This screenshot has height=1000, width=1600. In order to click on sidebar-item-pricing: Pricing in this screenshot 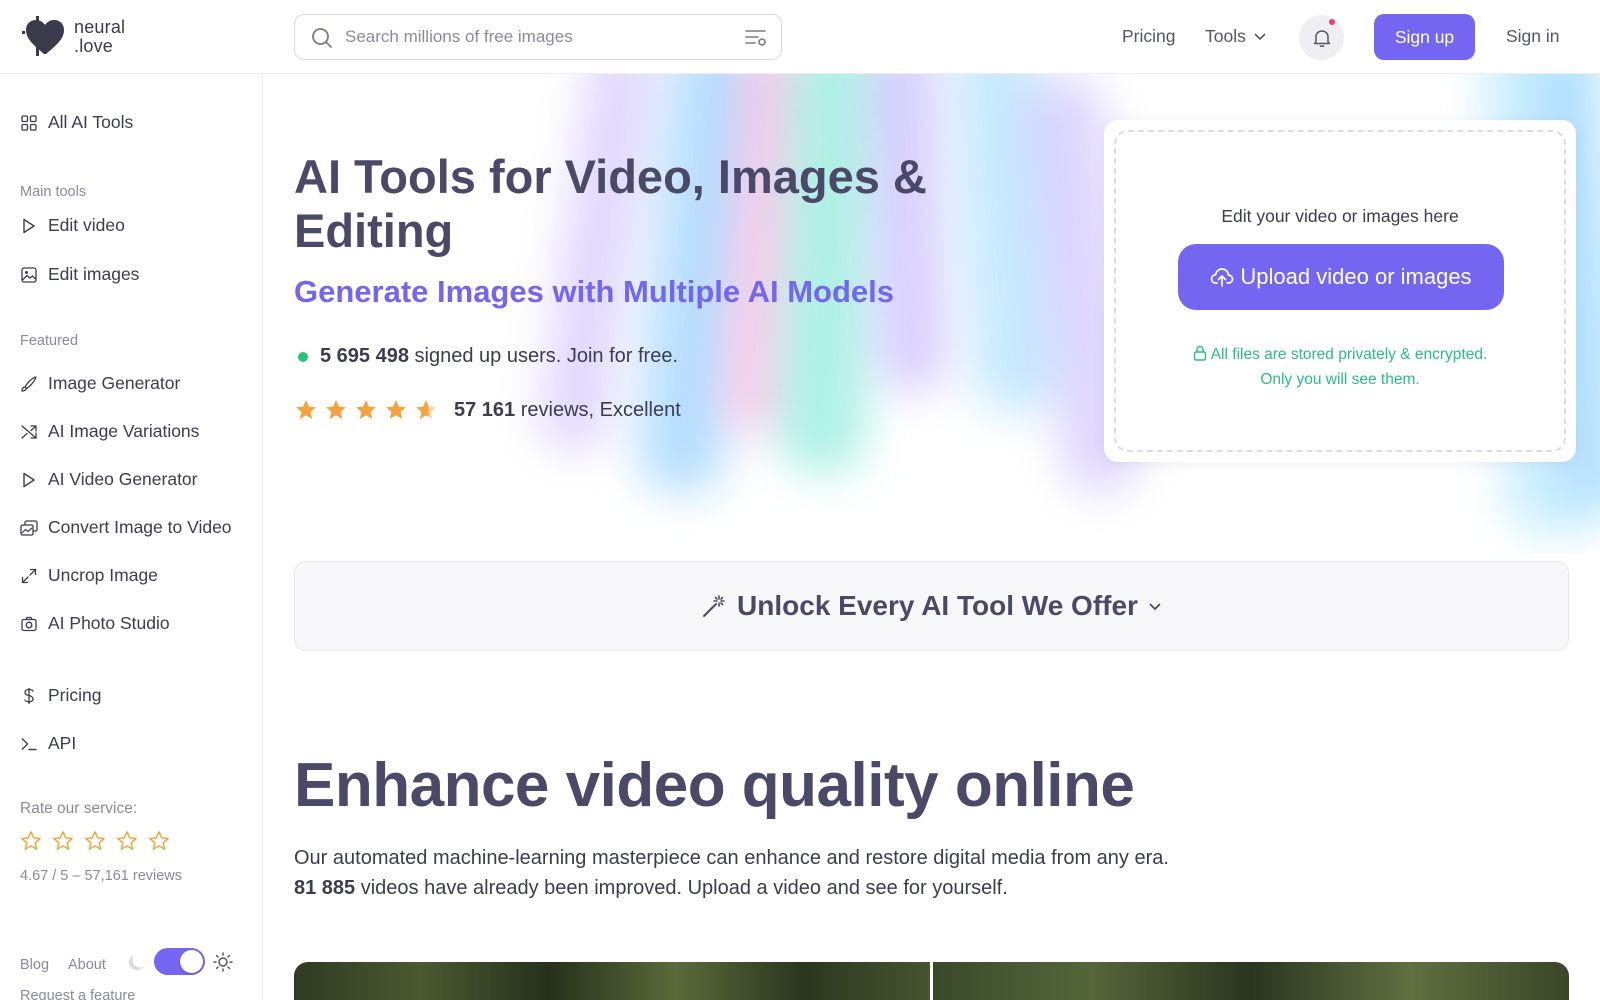, I will do `click(61, 695)`.